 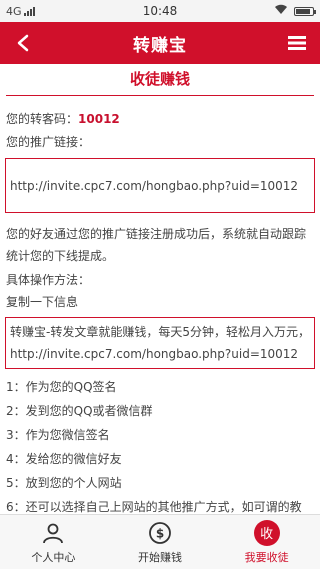 I want to click on app-header: 转赚宝, so click(x=160, y=43).